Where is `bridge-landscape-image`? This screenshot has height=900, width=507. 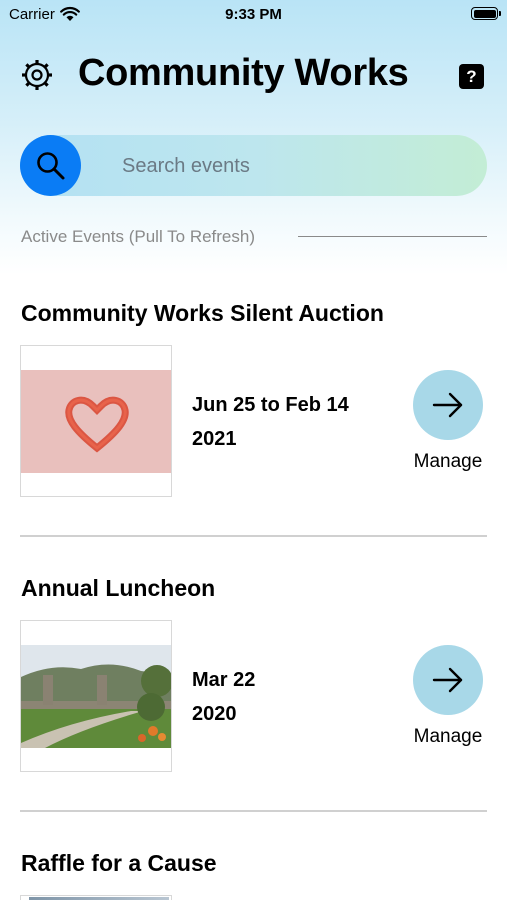 bridge-landscape-image is located at coordinates (96, 696).